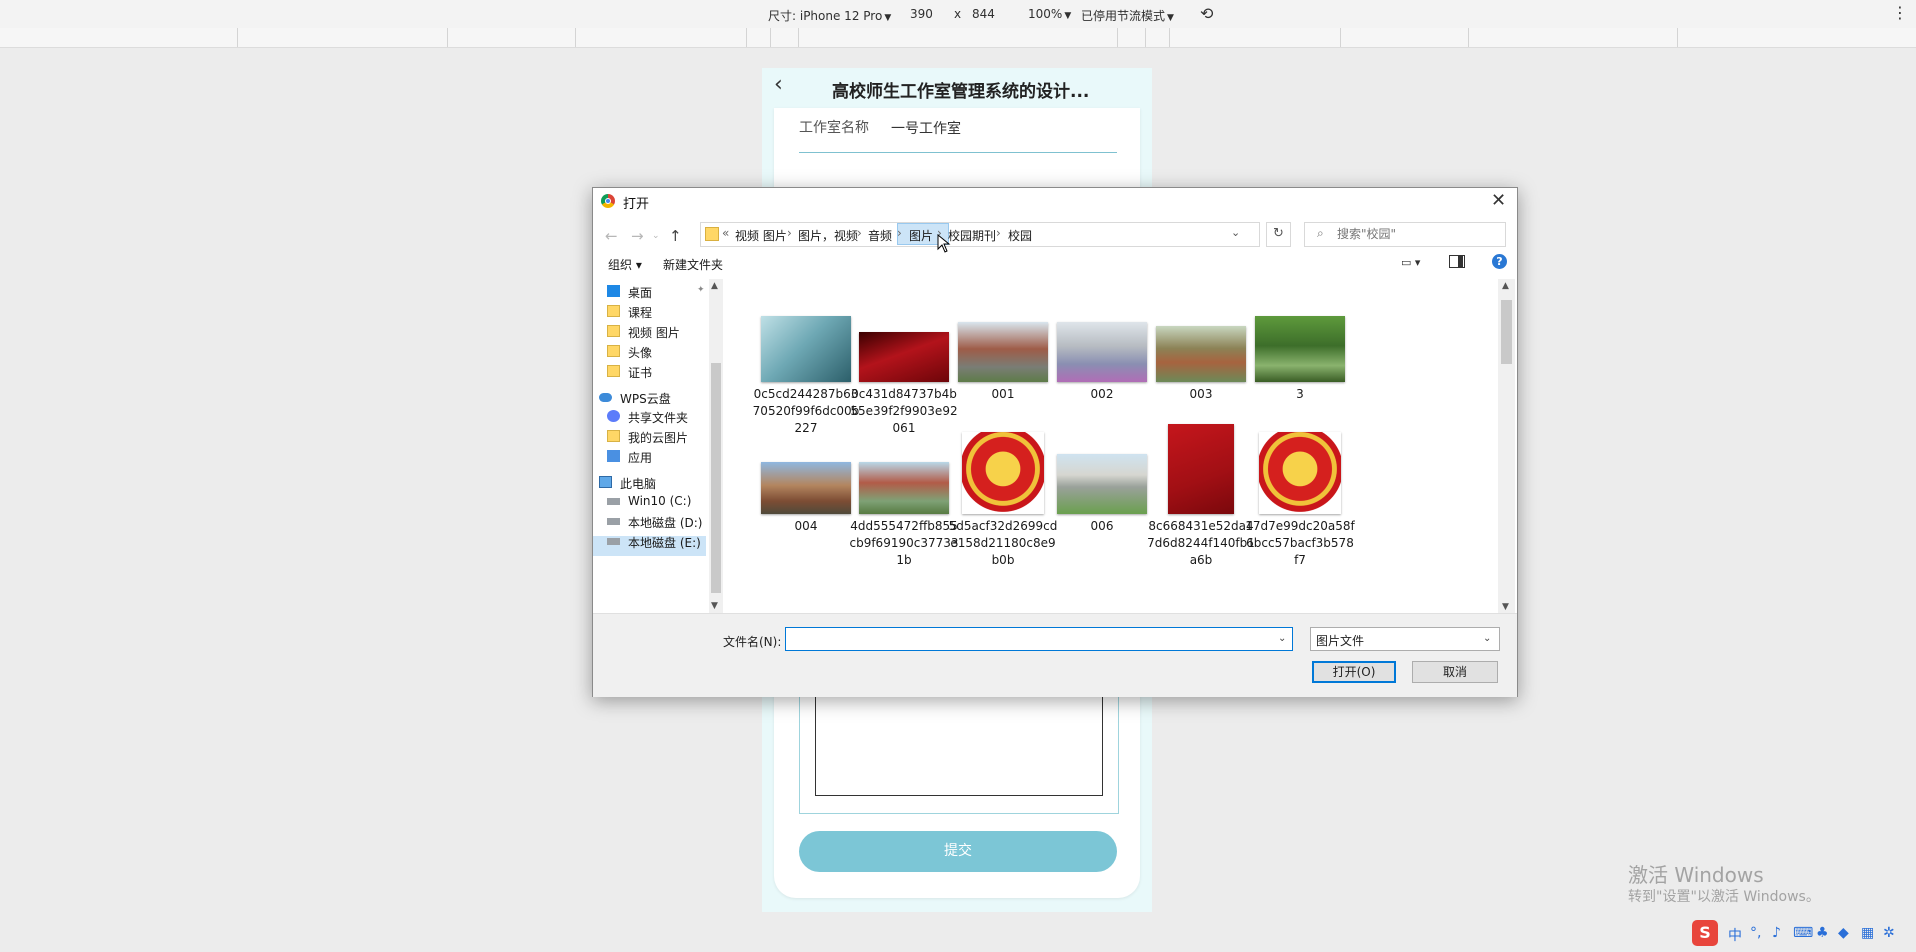 Image resolution: width=1916 pixels, height=952 pixels. I want to click on pin-icon: ✦, so click(701, 290).